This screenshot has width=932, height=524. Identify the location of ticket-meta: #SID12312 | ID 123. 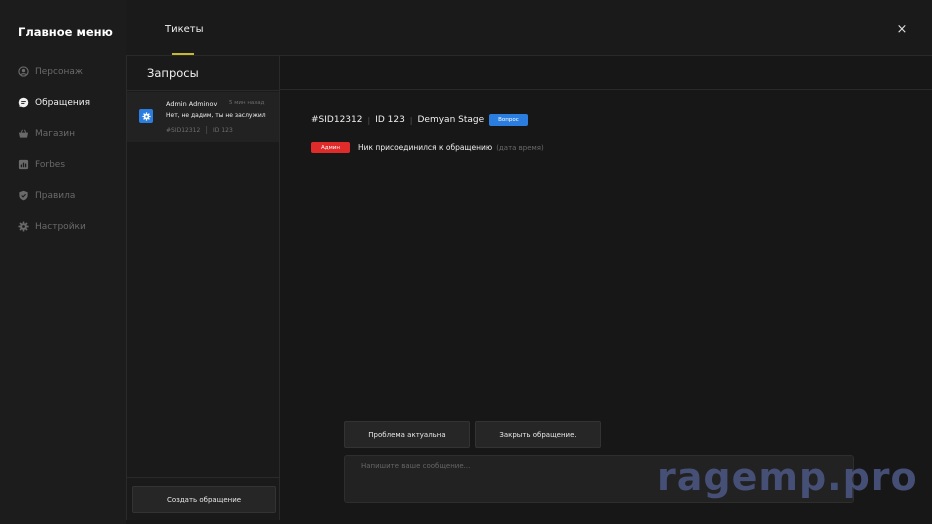
(199, 129).